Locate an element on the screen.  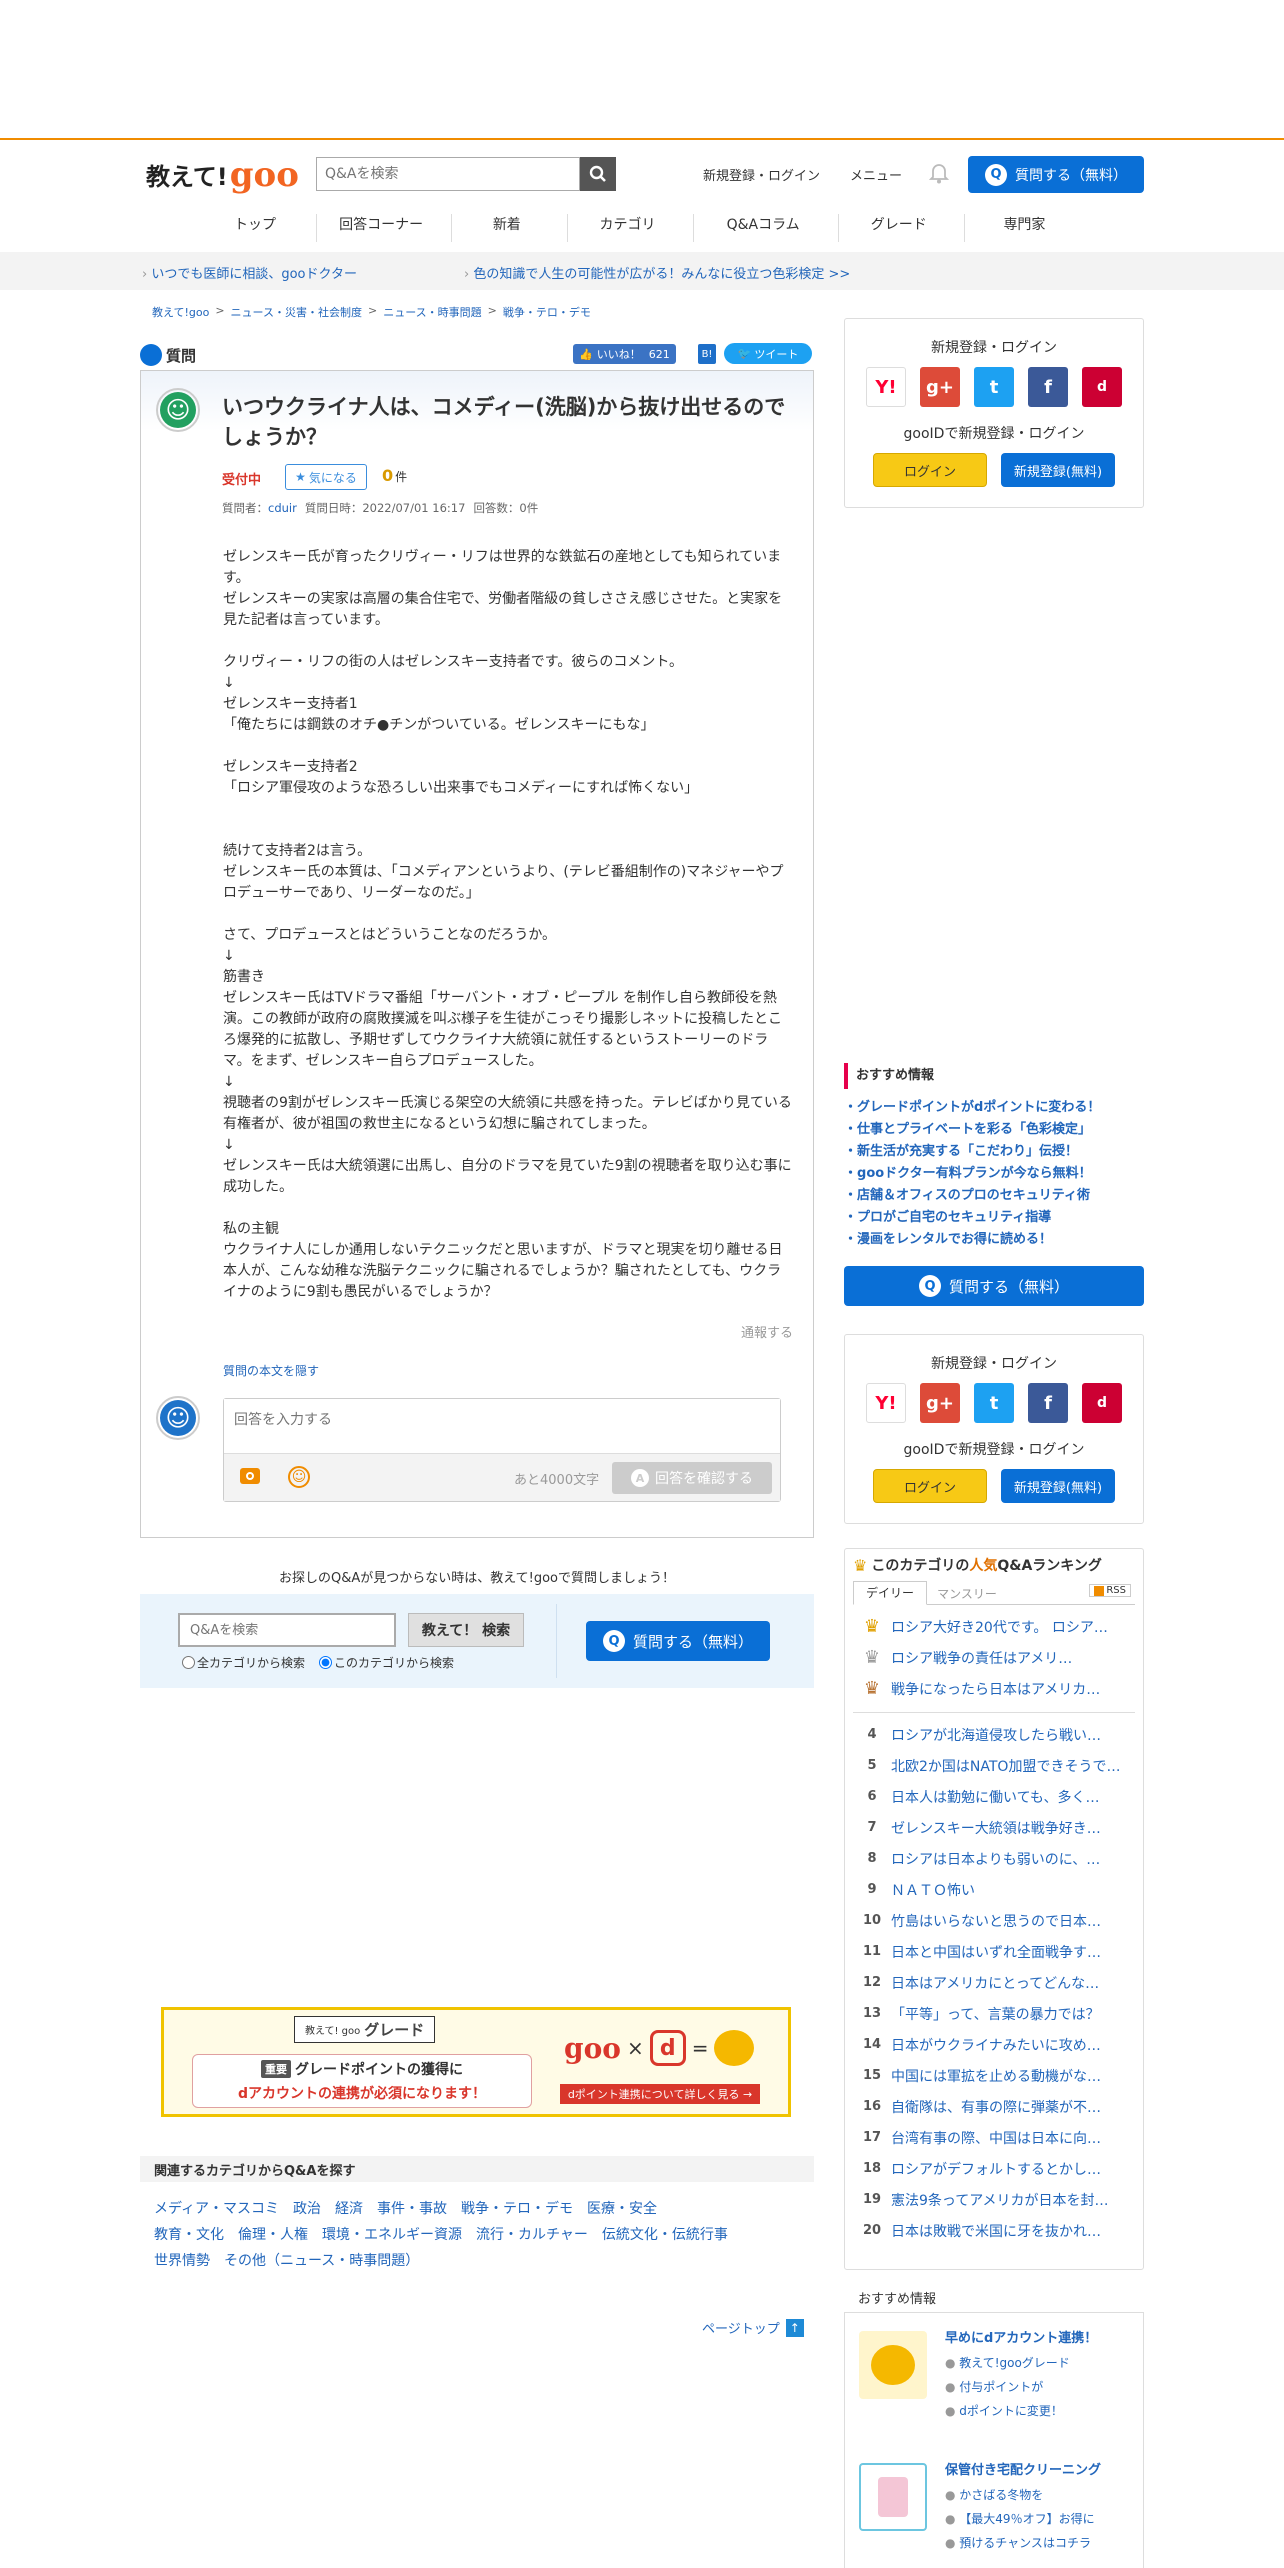
promo-doctor-link: › いつでも医師に相談、gooドクター is located at coordinates (249, 272).